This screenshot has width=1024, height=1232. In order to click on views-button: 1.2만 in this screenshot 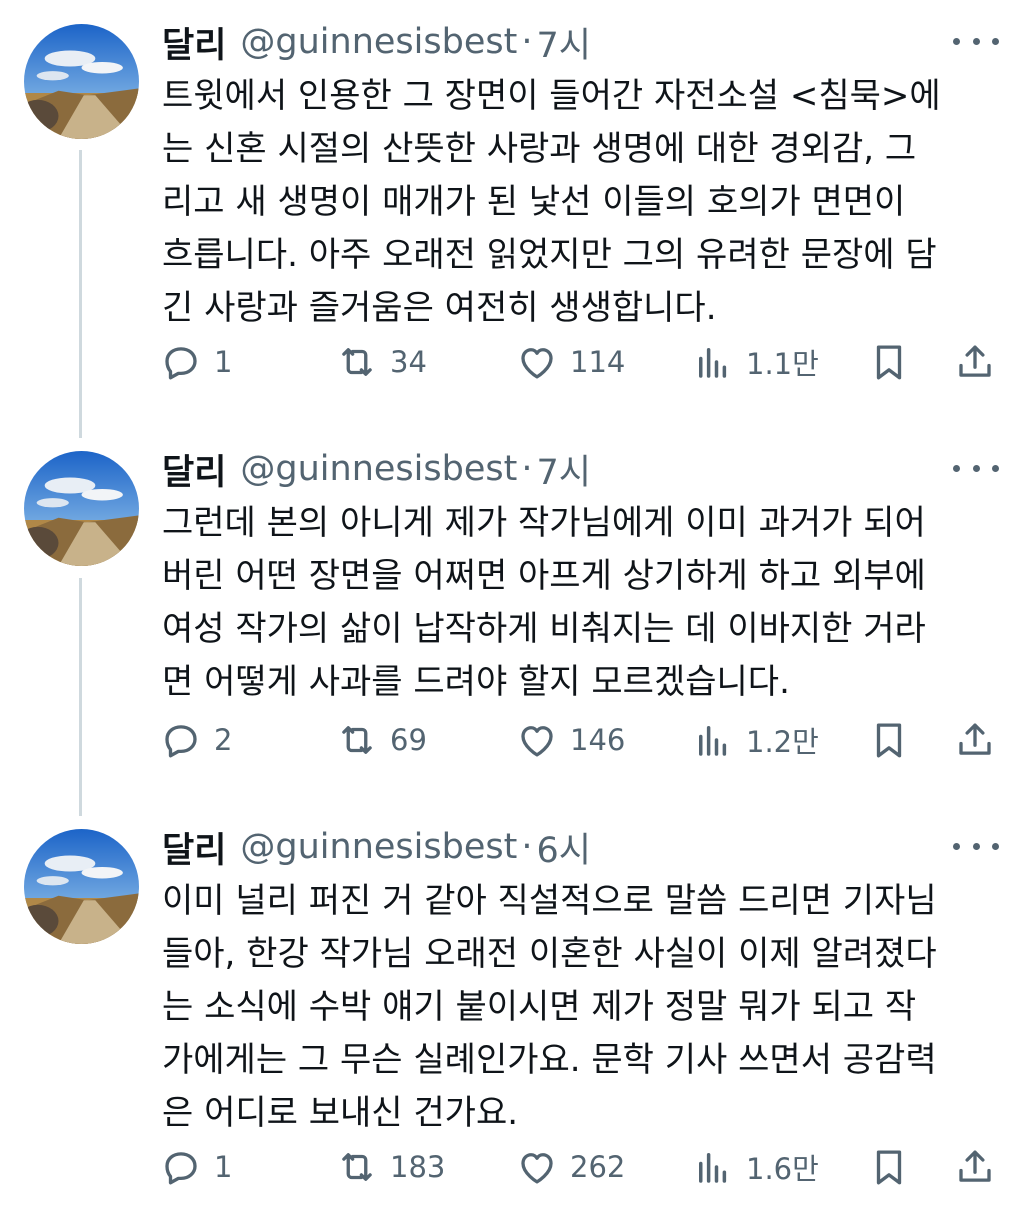, I will do `click(755, 740)`.